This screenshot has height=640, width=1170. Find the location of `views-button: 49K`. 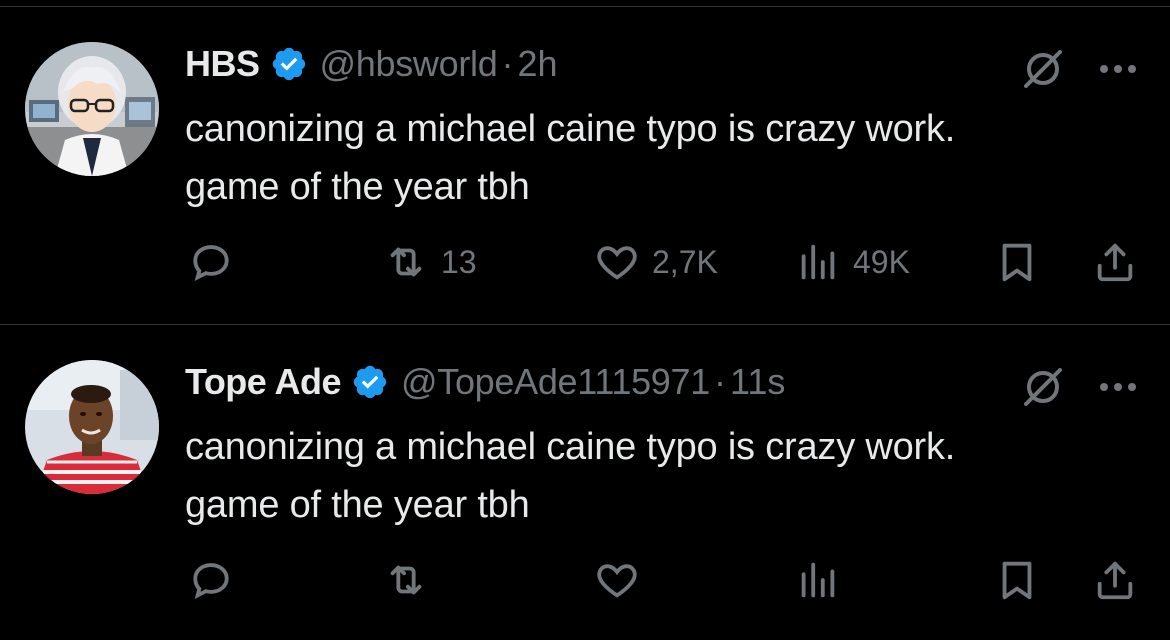

views-button: 49K is located at coordinates (852, 262).